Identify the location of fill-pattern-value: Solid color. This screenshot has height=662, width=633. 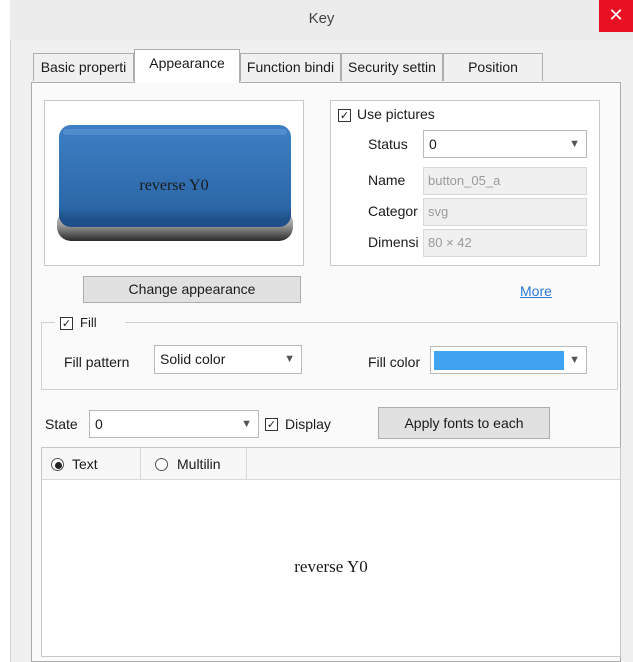
(193, 359).